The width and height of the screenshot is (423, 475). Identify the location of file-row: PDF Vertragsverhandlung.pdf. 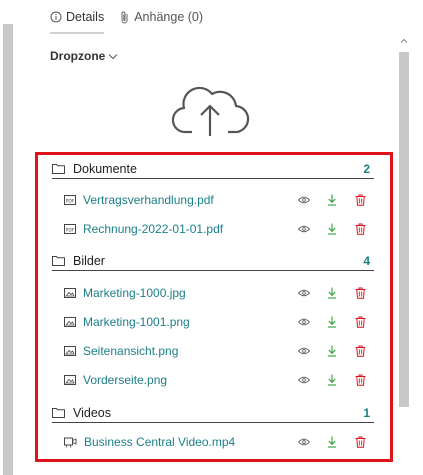
(219, 200).